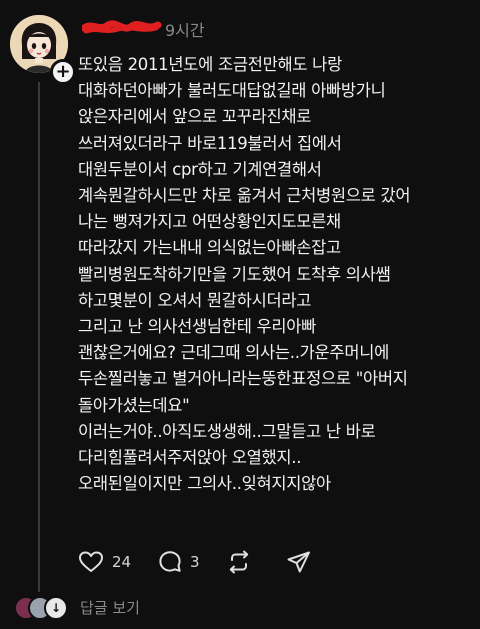  I want to click on post-body-line: 오래된일이지만 그의사..잊혀지지않아, so click(204, 484).